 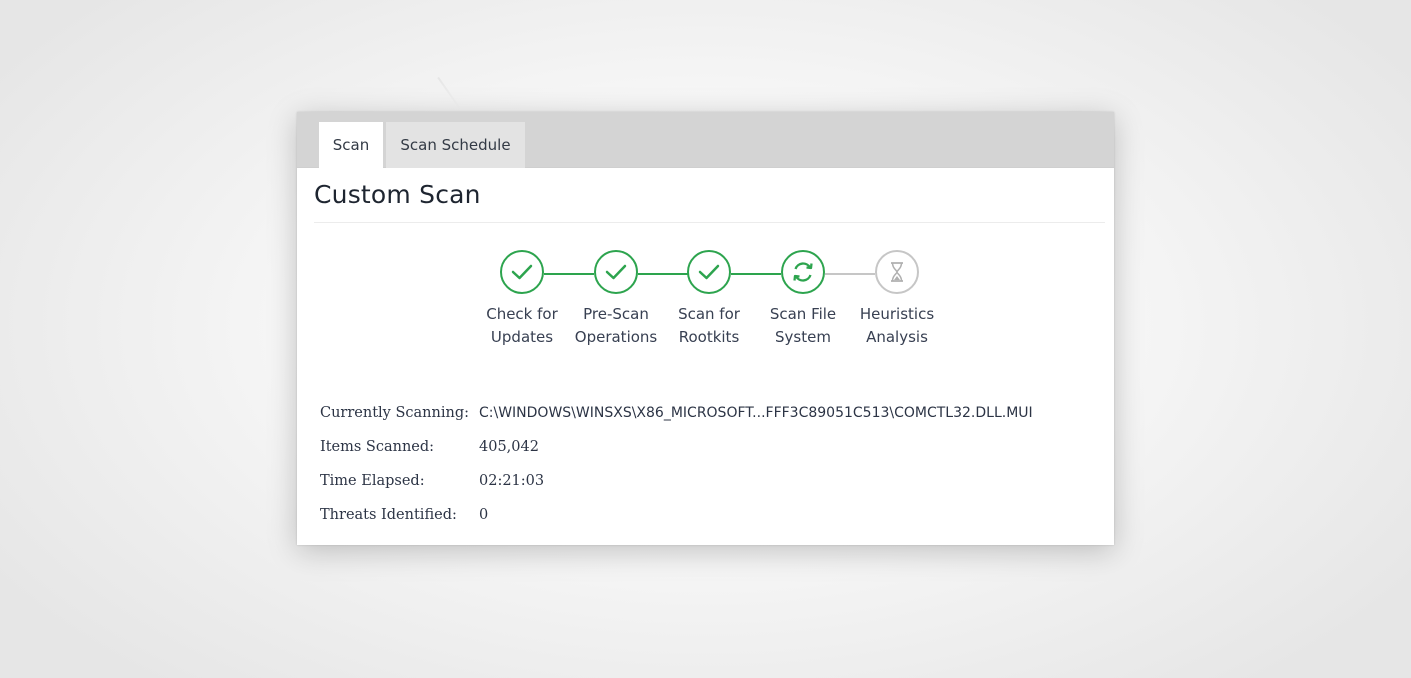 I want to click on sync-icon, so click(x=803, y=272).